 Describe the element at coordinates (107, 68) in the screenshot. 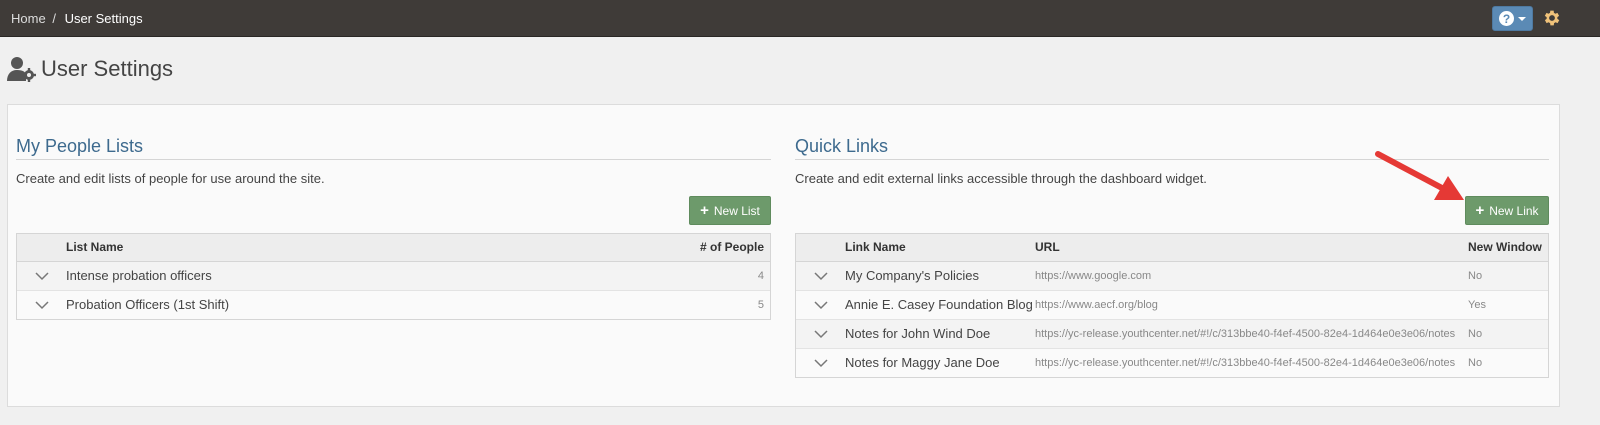

I see `page-title: User Settings` at that location.